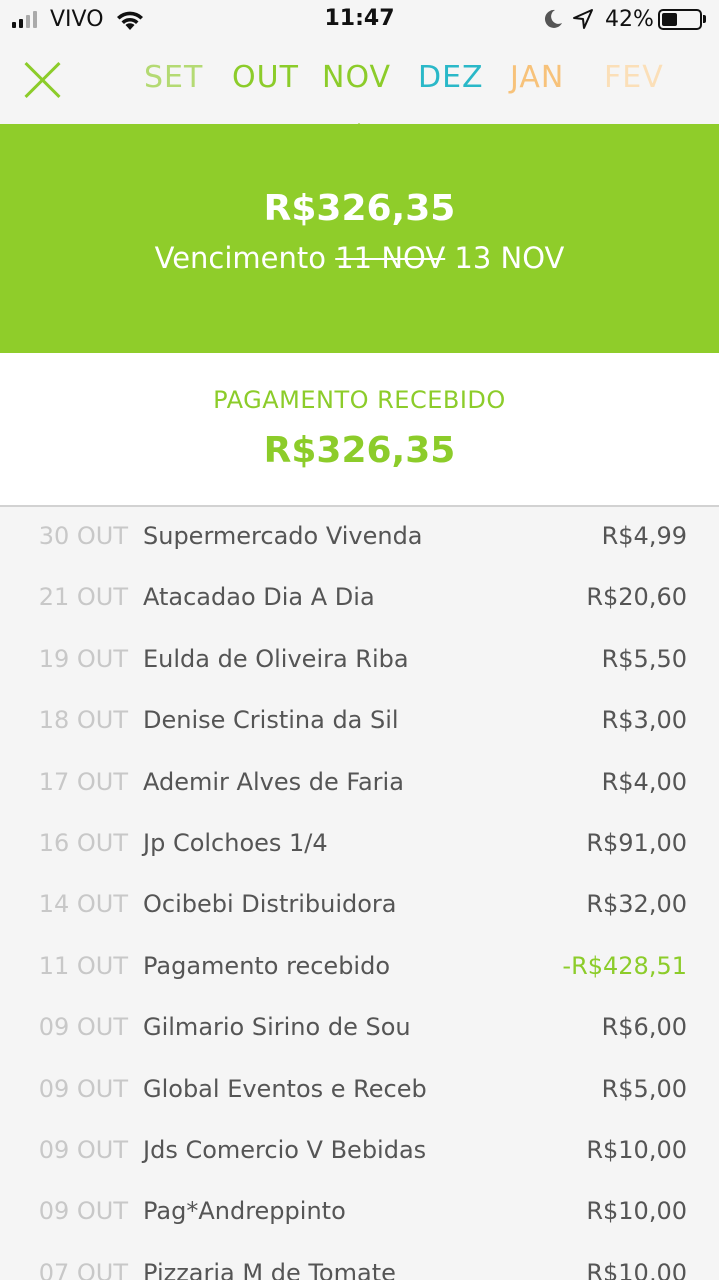 This screenshot has height=1280, width=719. What do you see at coordinates (405, 82) in the screenshot?
I see `month-tabs: SET OUT NOV DEZ JAN FEV` at bounding box center [405, 82].